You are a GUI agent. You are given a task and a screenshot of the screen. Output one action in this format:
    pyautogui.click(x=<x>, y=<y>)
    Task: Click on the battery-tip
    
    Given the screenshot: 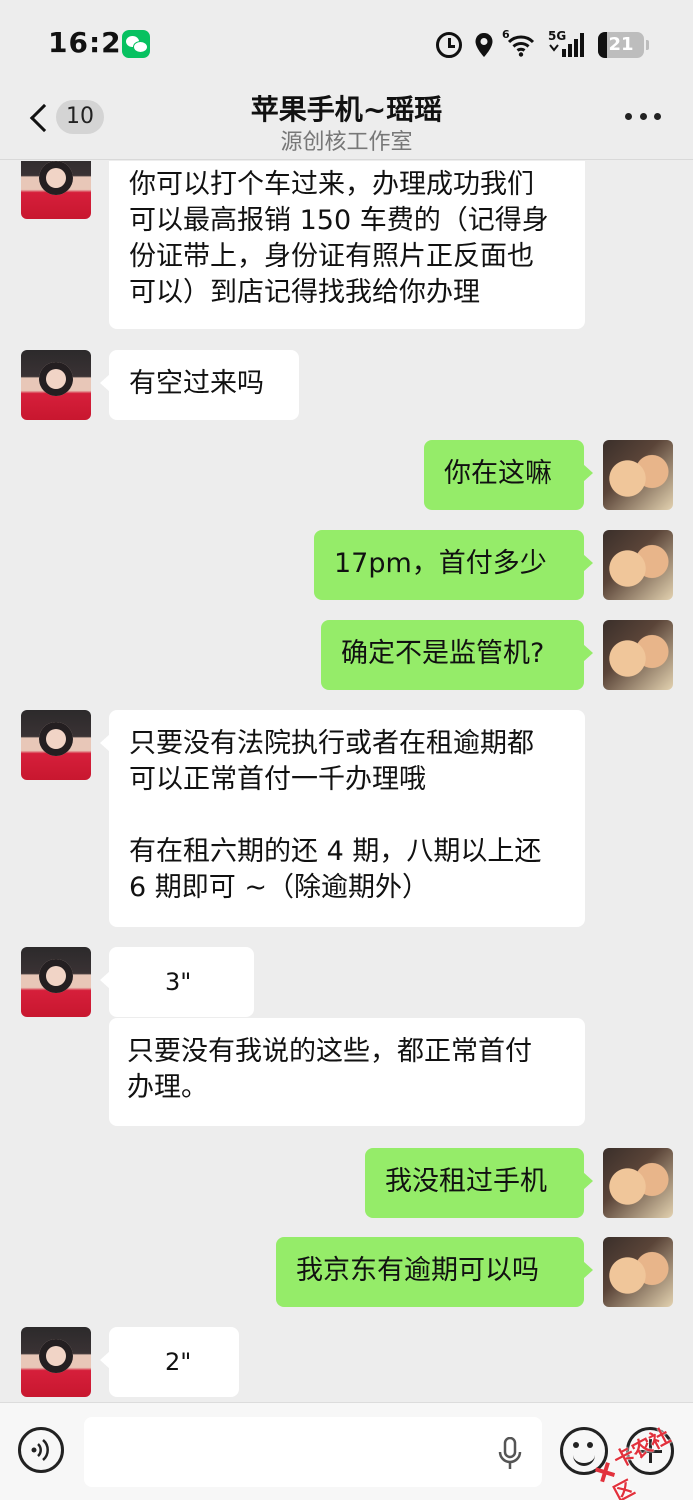 What is the action you would take?
    pyautogui.click(x=647, y=45)
    